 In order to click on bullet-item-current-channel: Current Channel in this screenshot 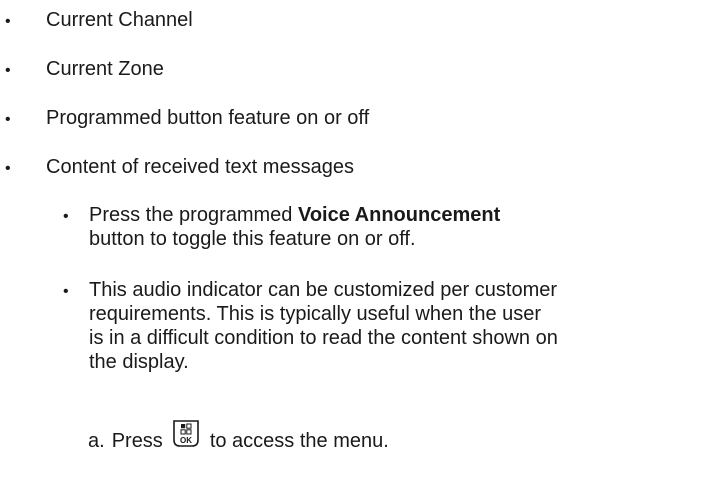, I will do `click(96, 21)`.